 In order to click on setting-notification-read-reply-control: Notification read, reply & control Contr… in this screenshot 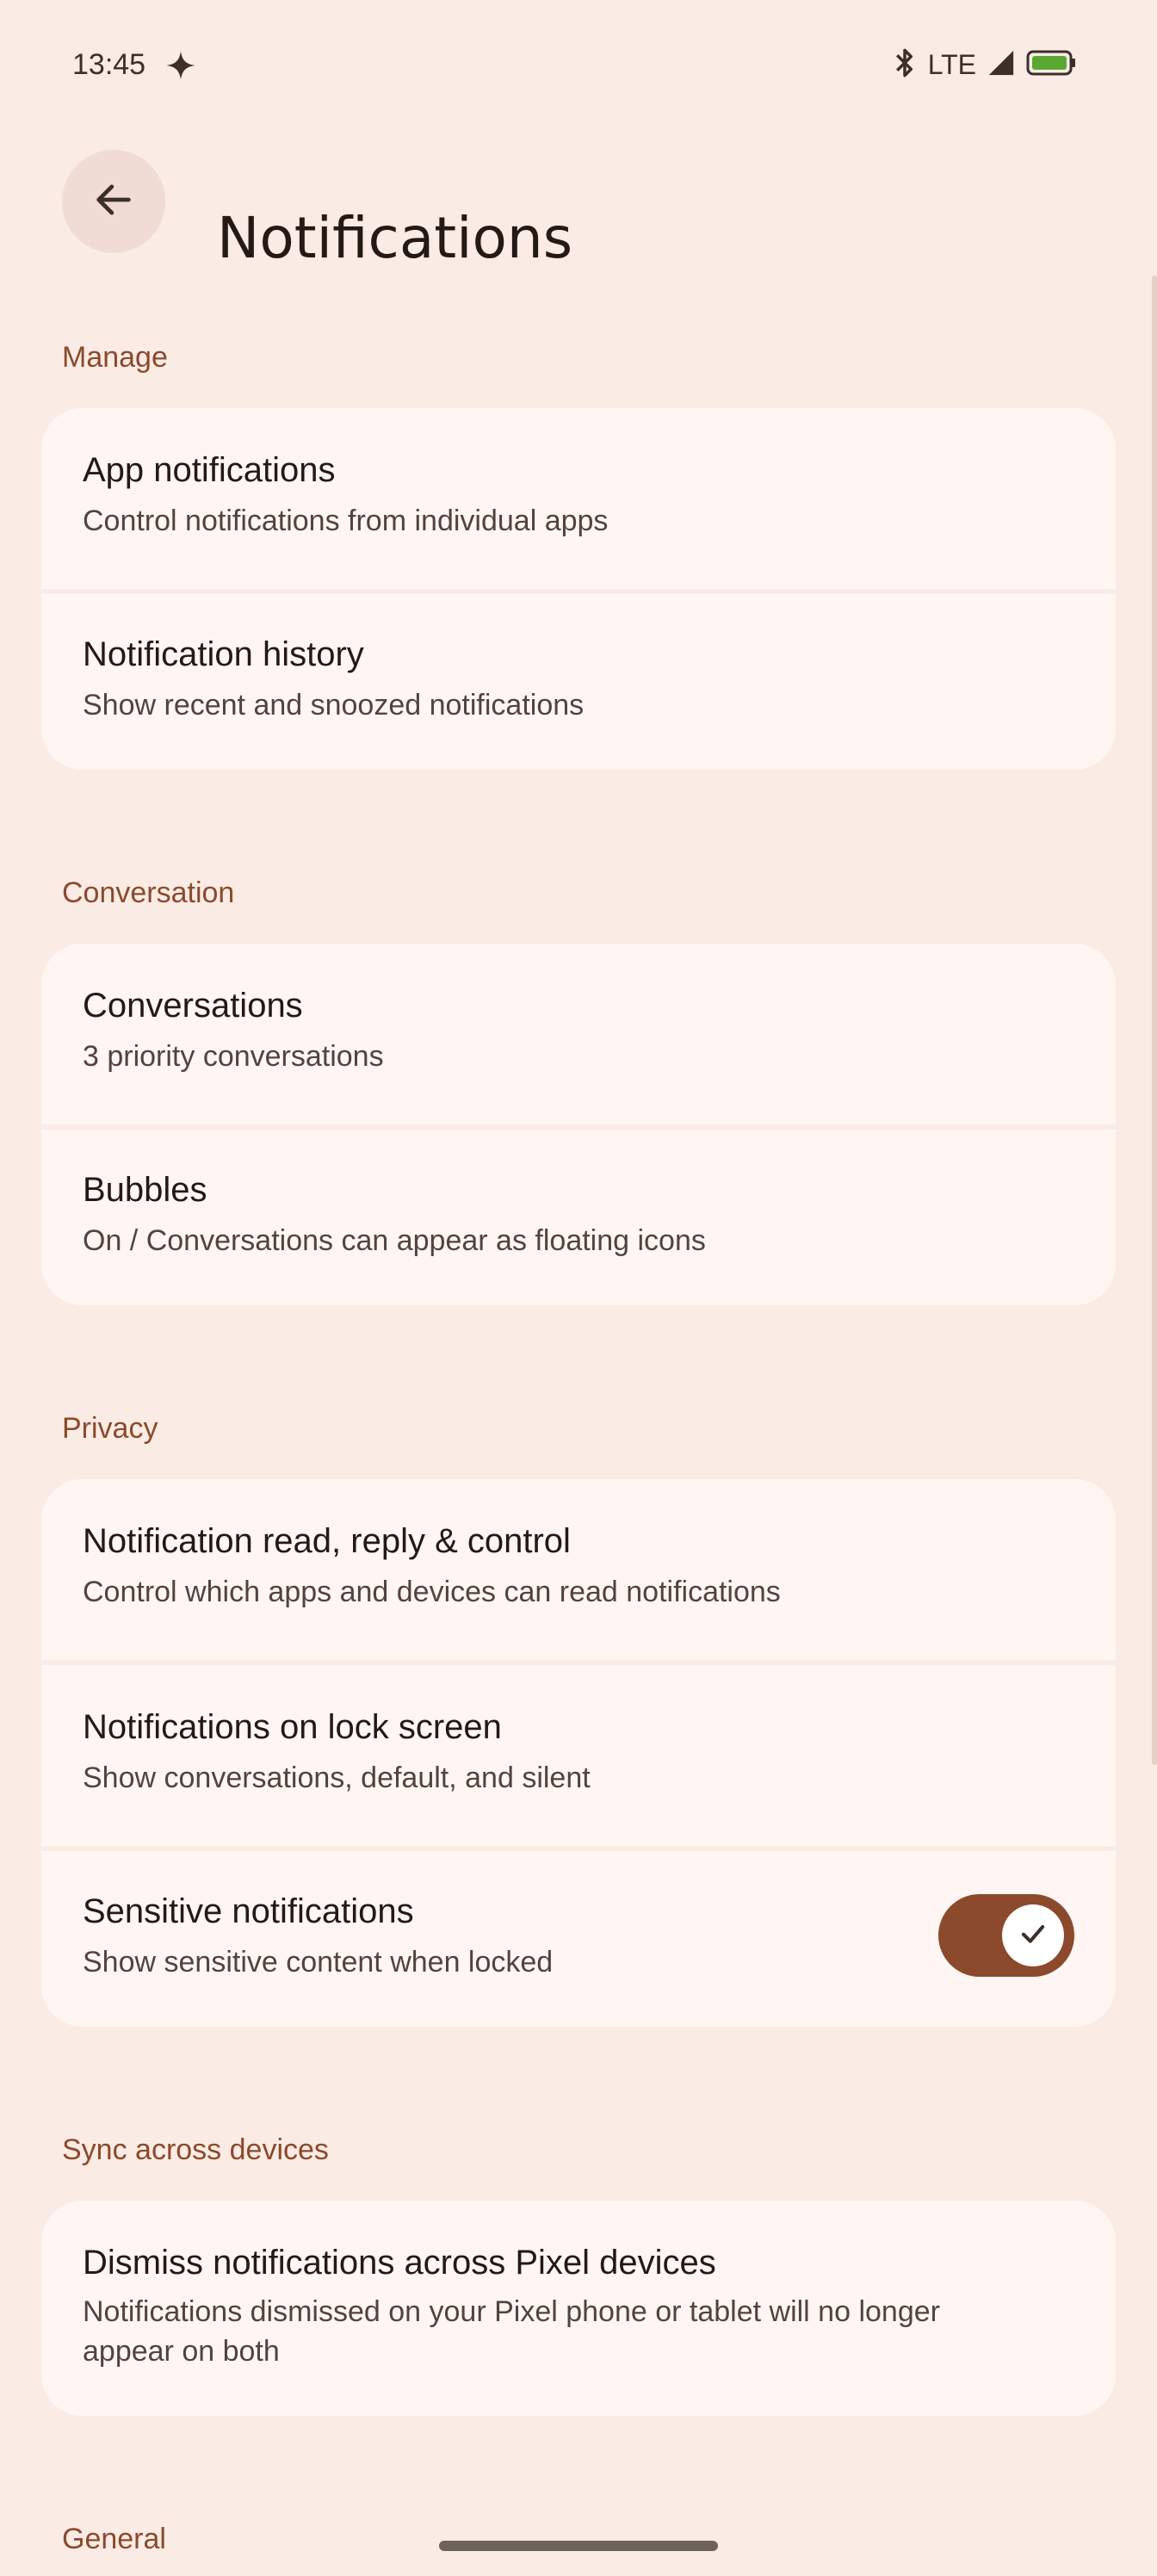, I will do `click(579, 1570)`.